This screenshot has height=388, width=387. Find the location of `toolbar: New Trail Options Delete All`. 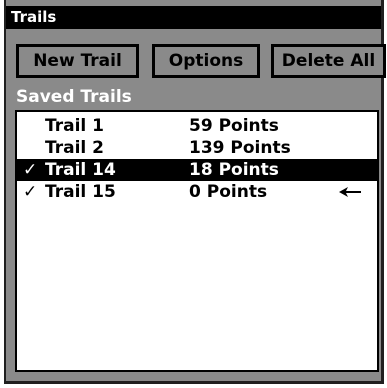

toolbar: New Trail Options Delete All is located at coordinates (201, 62).